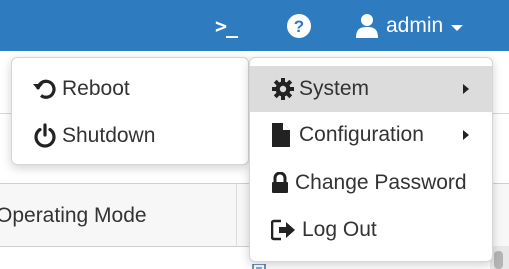 This screenshot has width=509, height=269. I want to click on power-icon, so click(45, 135).